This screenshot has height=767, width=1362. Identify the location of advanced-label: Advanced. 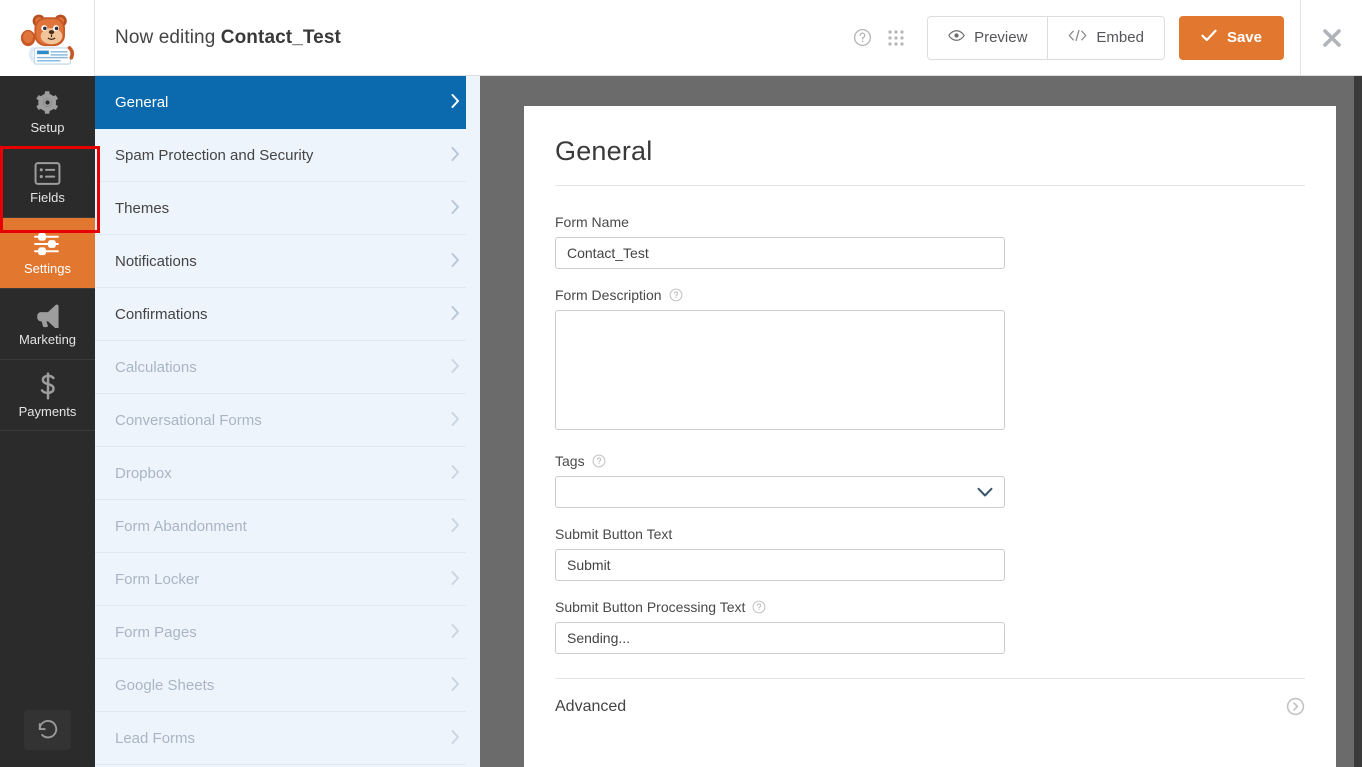
(591, 706).